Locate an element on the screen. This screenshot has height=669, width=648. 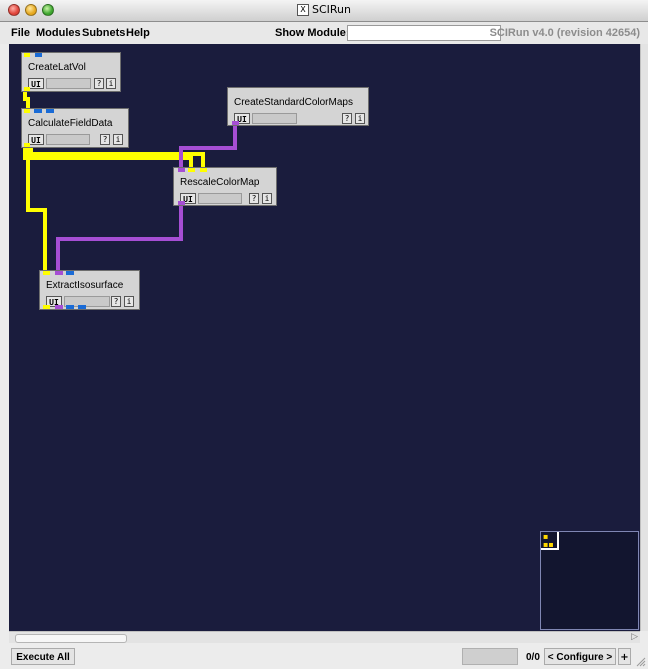
show-module-label: Show Module: is located at coordinates (312, 33).